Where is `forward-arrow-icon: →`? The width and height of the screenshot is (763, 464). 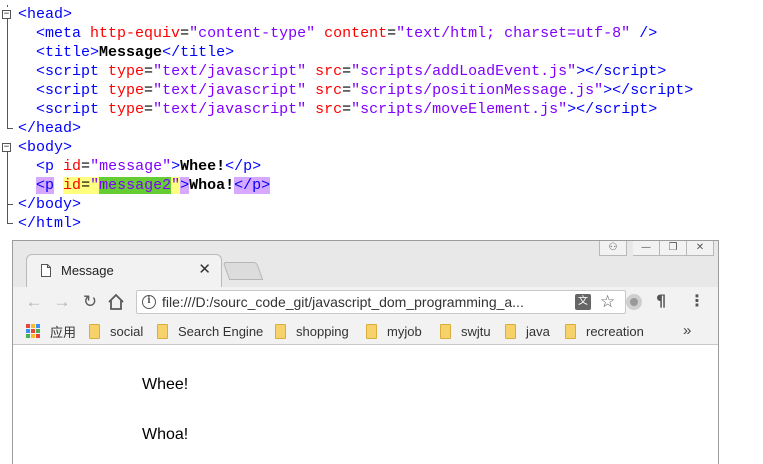 forward-arrow-icon: → is located at coordinates (62, 302).